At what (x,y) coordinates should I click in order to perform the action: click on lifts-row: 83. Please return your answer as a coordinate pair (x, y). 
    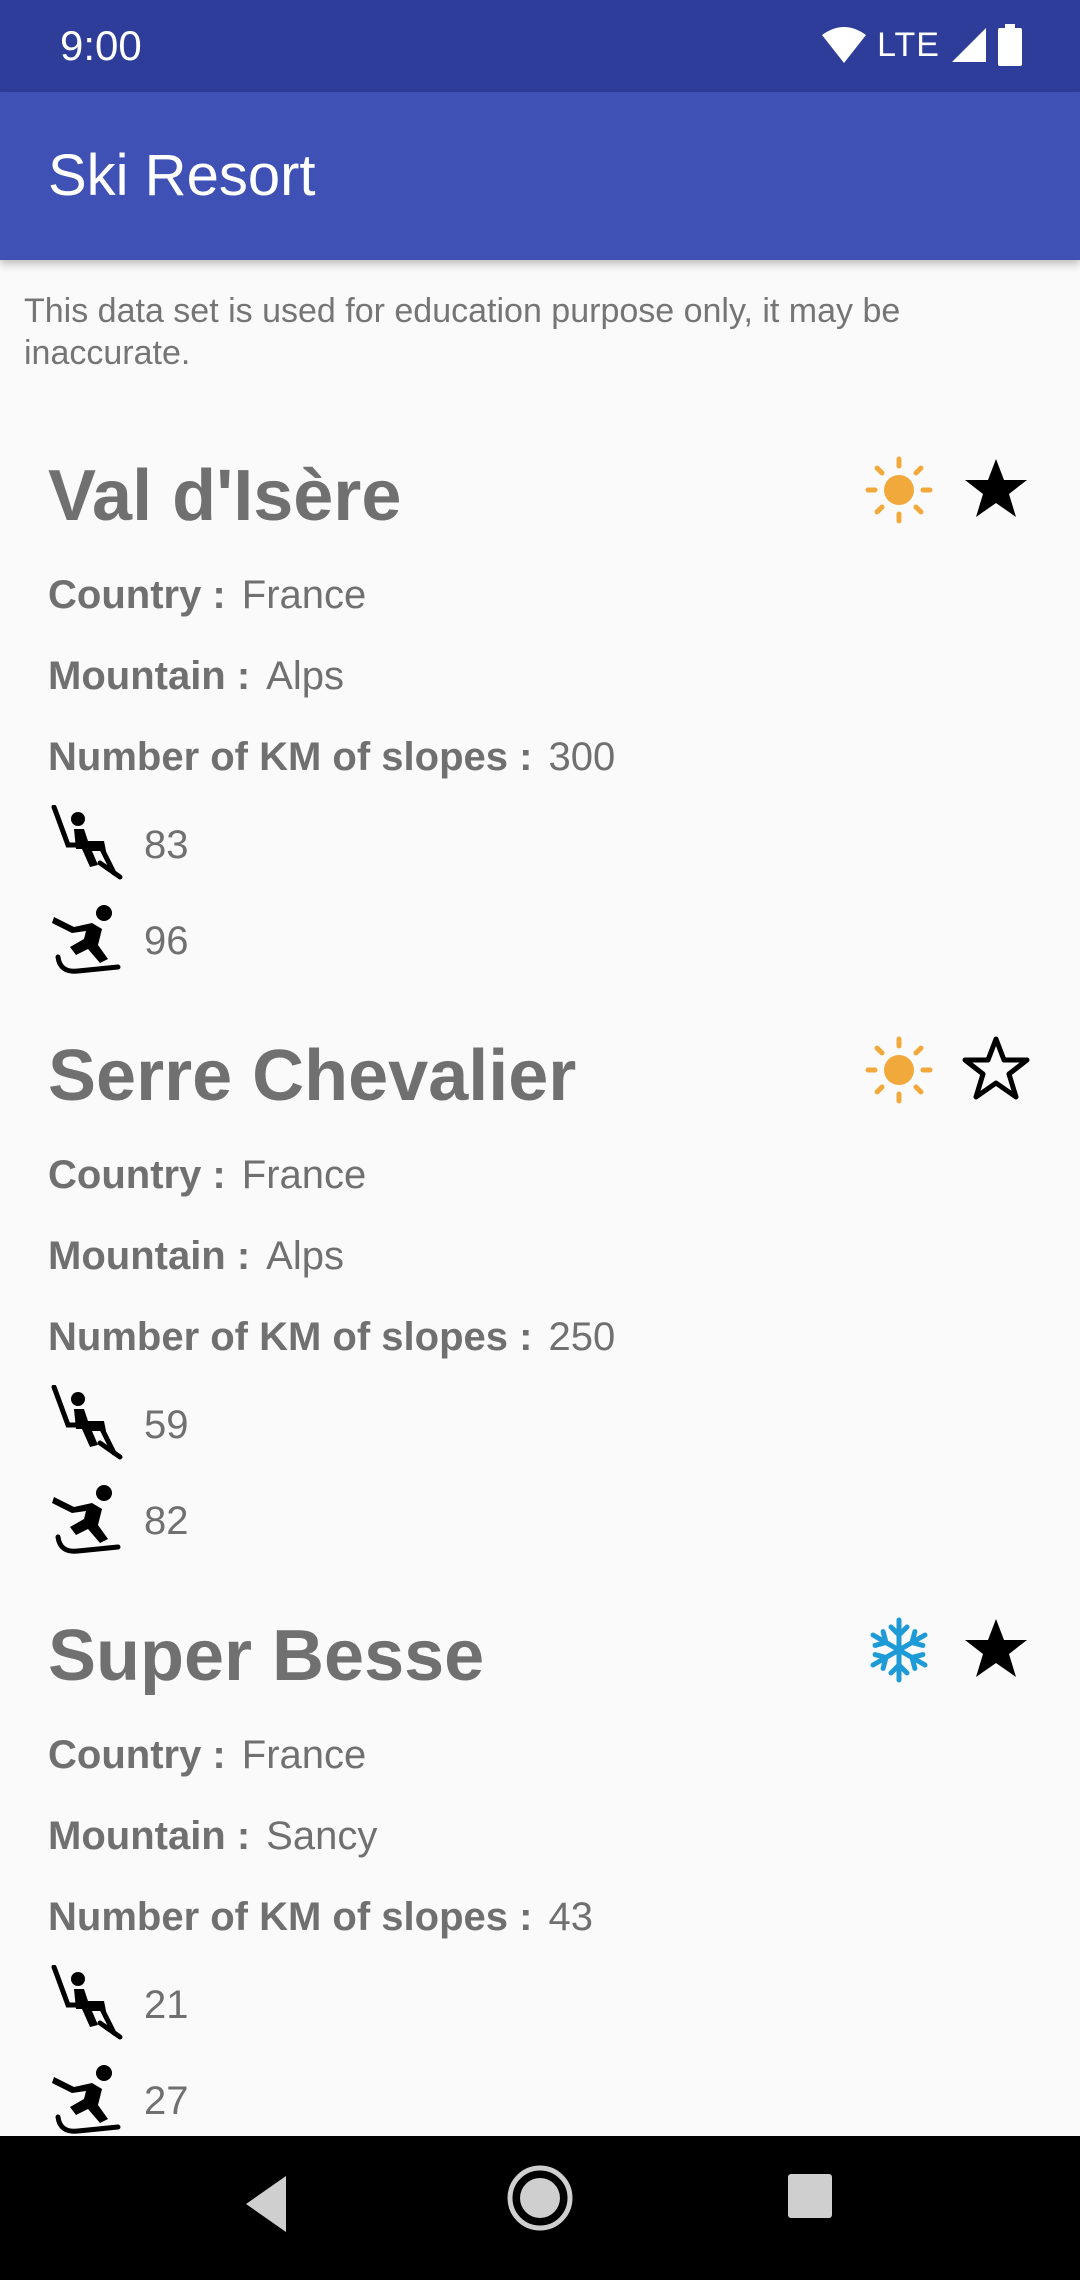
    Looking at the image, I should click on (118, 845).